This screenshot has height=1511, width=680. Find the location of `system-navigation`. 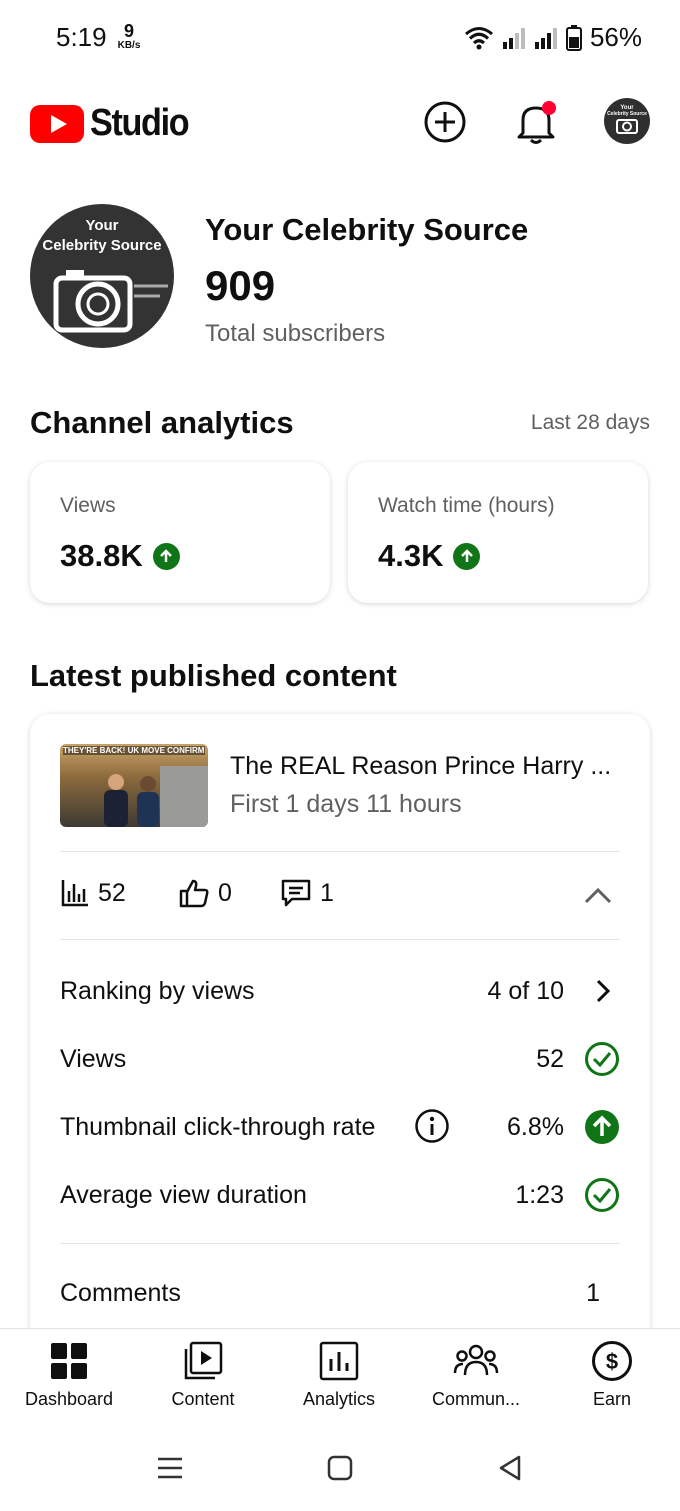

system-navigation is located at coordinates (340, 1464).